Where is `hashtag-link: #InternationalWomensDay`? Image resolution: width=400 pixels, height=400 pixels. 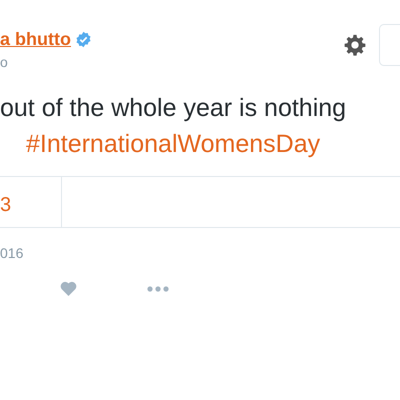 hashtag-link: #InternationalWomensDay is located at coordinates (200, 144).